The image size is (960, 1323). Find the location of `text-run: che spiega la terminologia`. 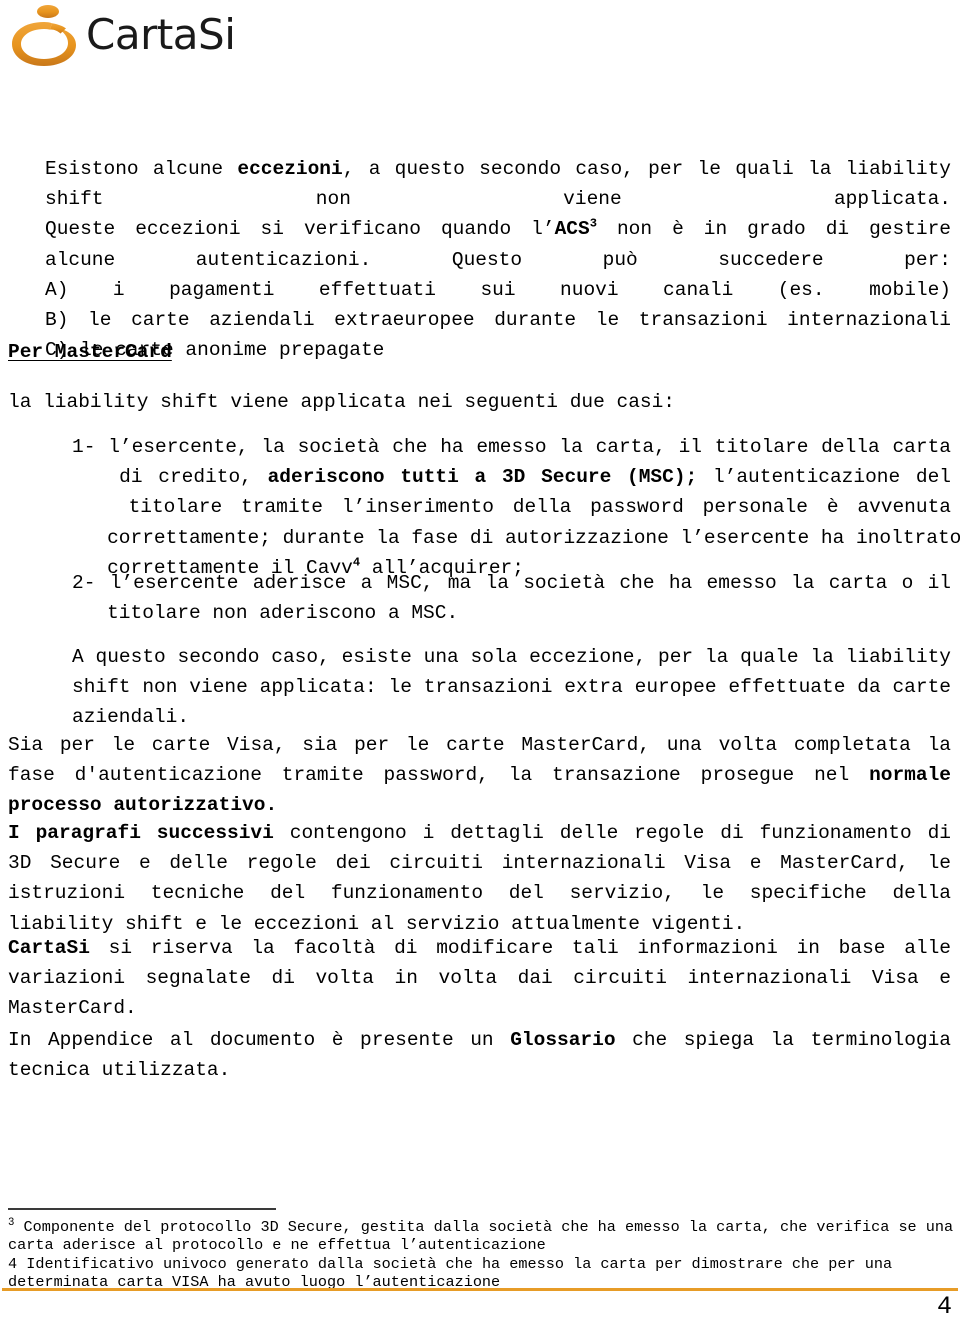

text-run: che spiega la terminologia is located at coordinates (783, 1040).